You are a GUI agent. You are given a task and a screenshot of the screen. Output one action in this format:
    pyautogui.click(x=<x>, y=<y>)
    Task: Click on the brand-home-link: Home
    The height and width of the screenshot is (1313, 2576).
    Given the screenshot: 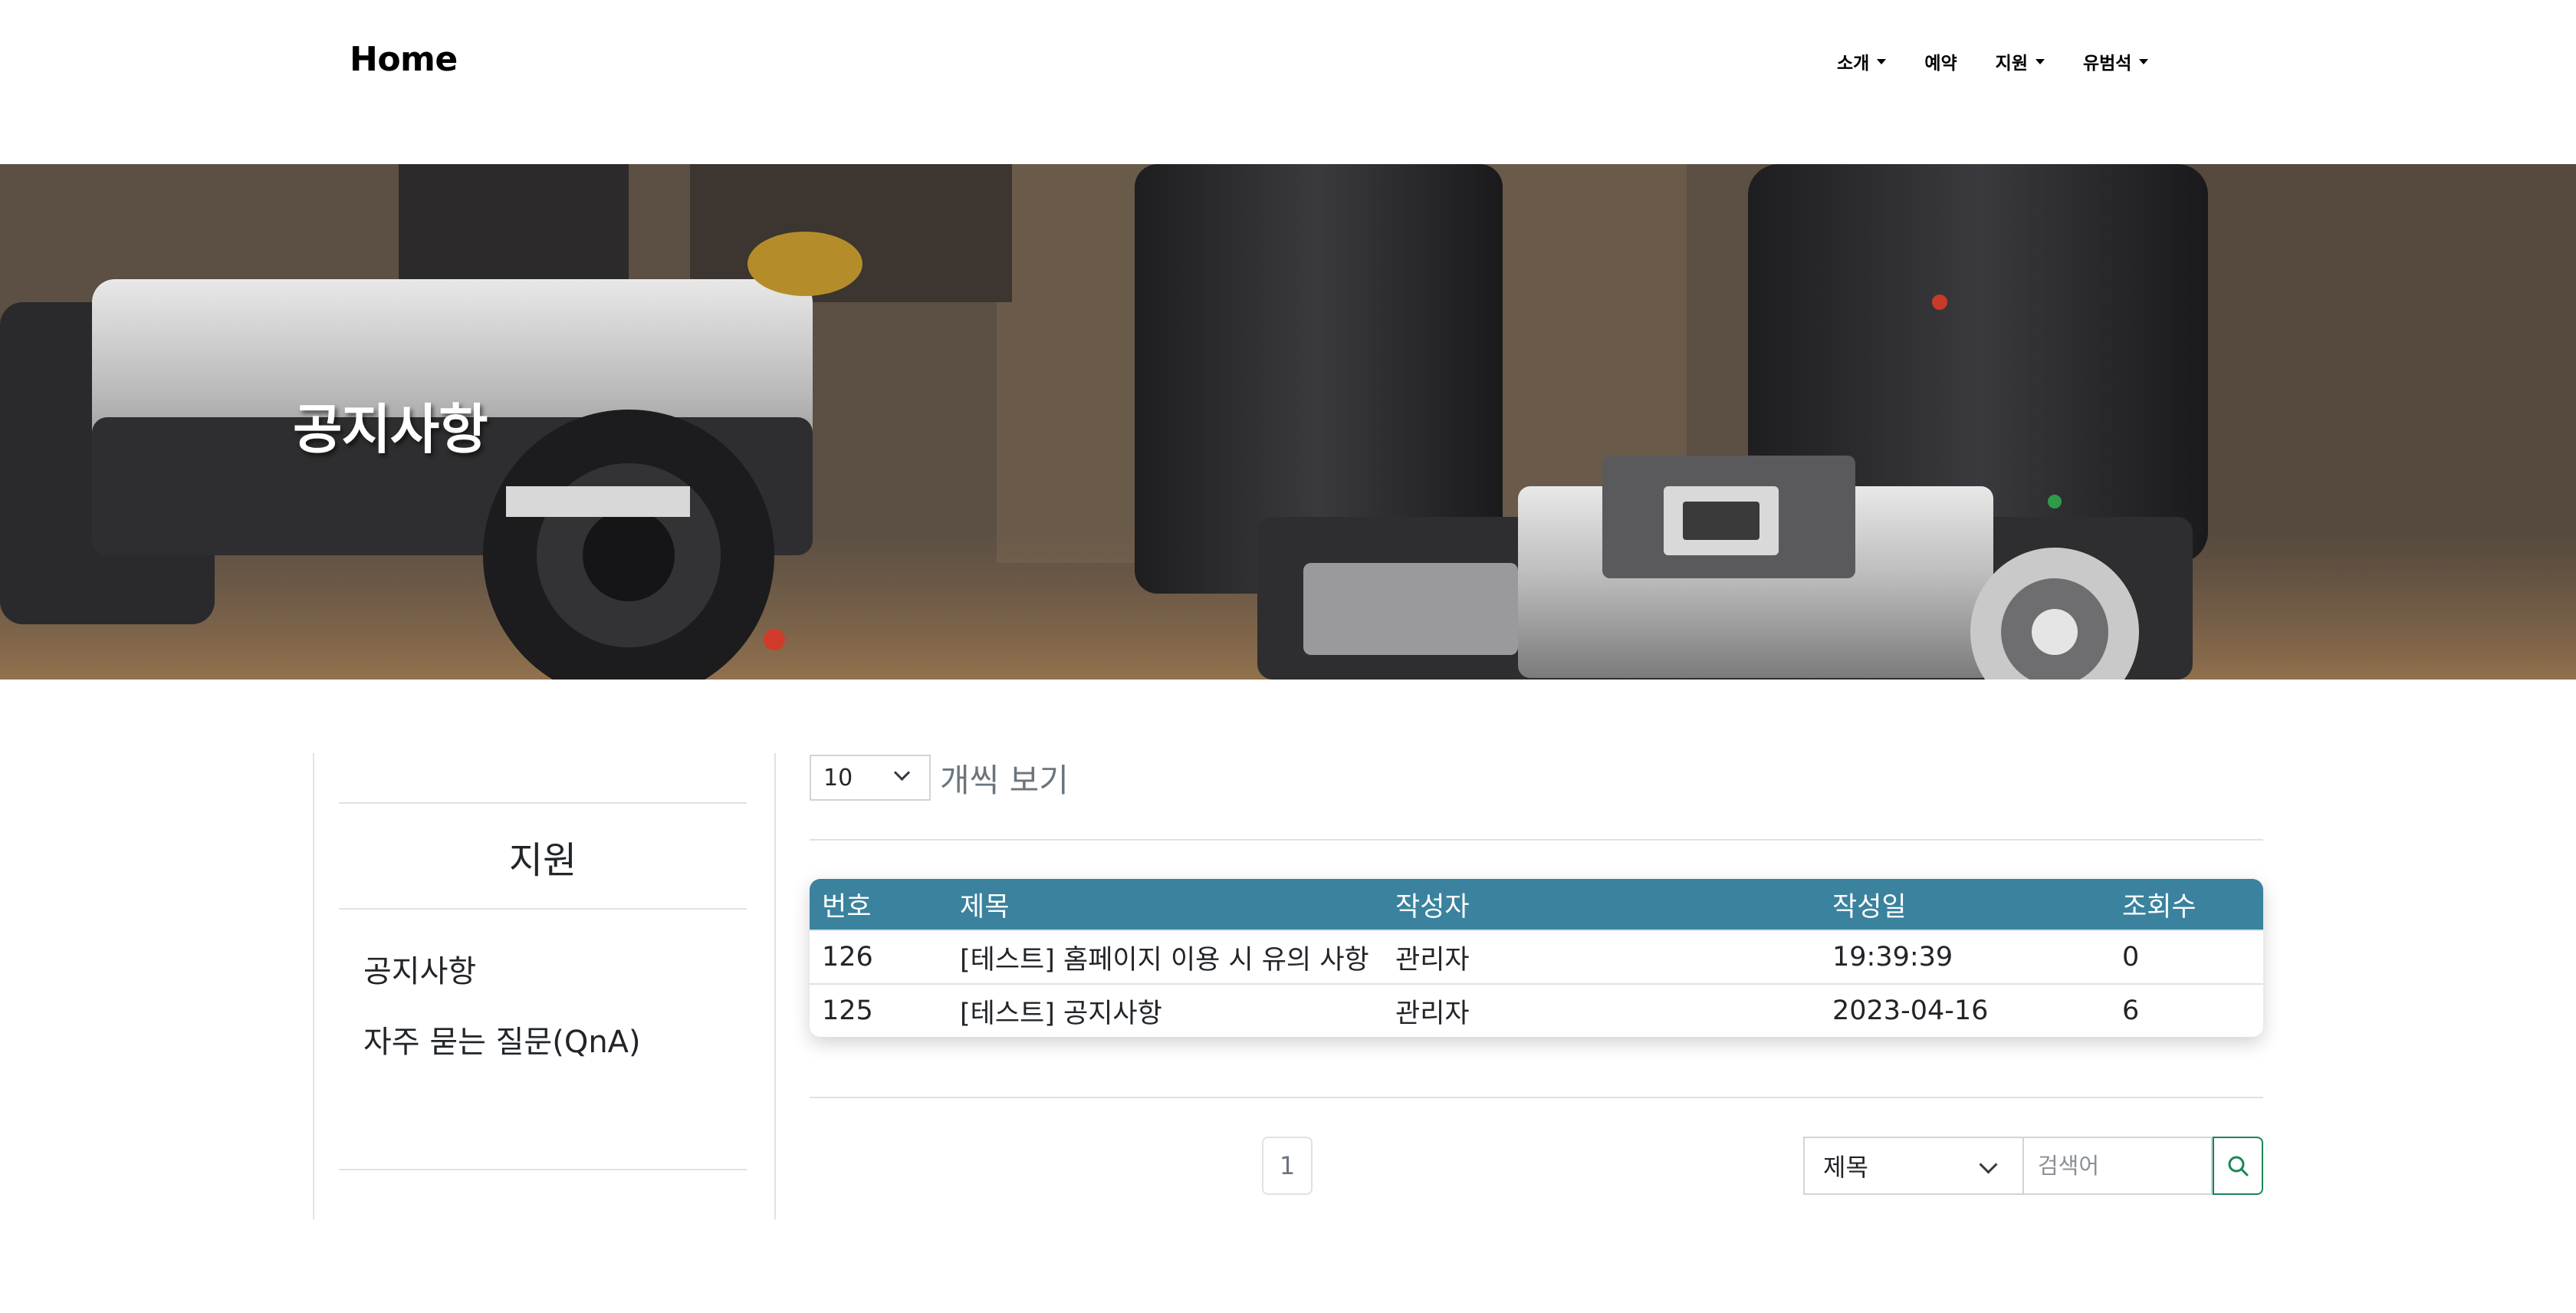 What is the action you would take?
    pyautogui.click(x=404, y=59)
    